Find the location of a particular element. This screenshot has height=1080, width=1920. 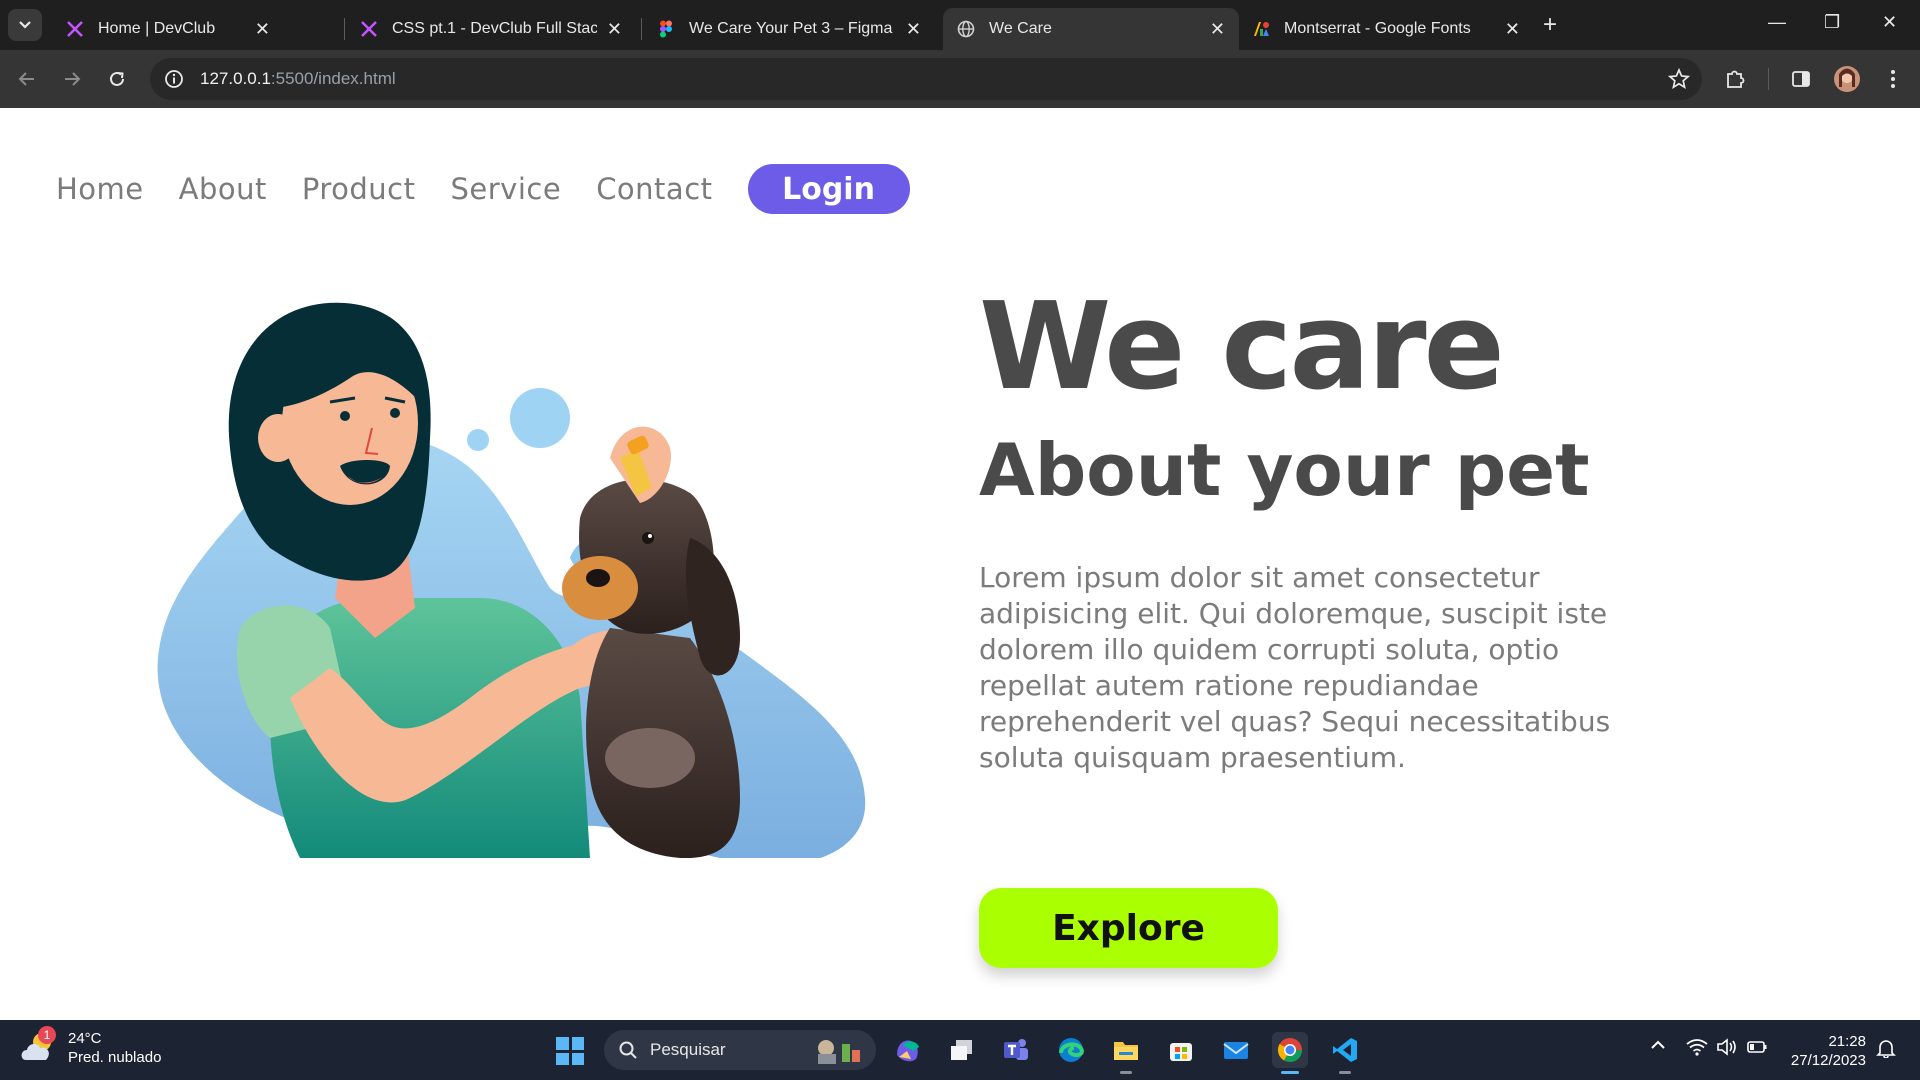

taskbar-store is located at coordinates (1181, 1050).